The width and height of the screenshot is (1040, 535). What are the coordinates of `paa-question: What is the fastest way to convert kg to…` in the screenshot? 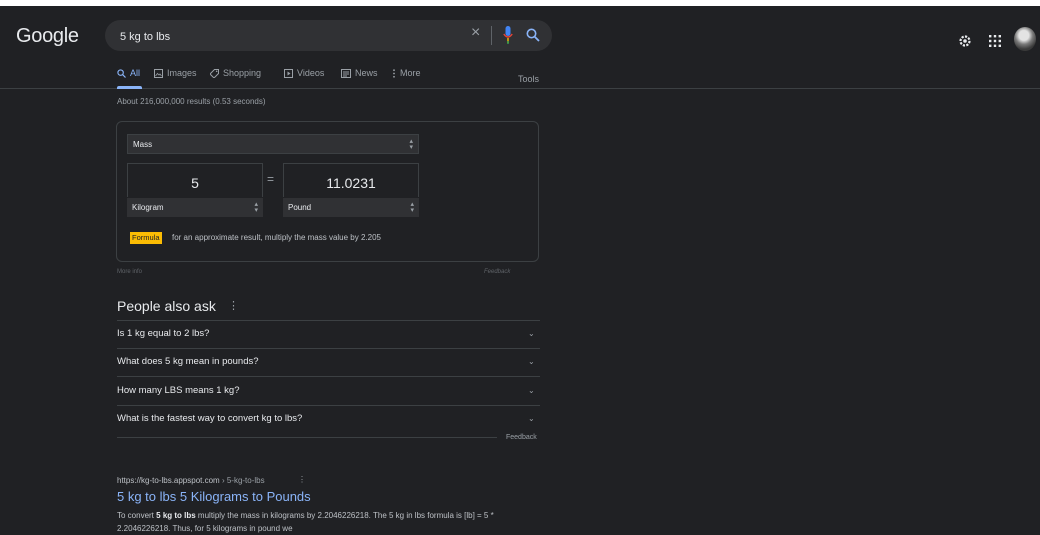 It's located at (209, 418).